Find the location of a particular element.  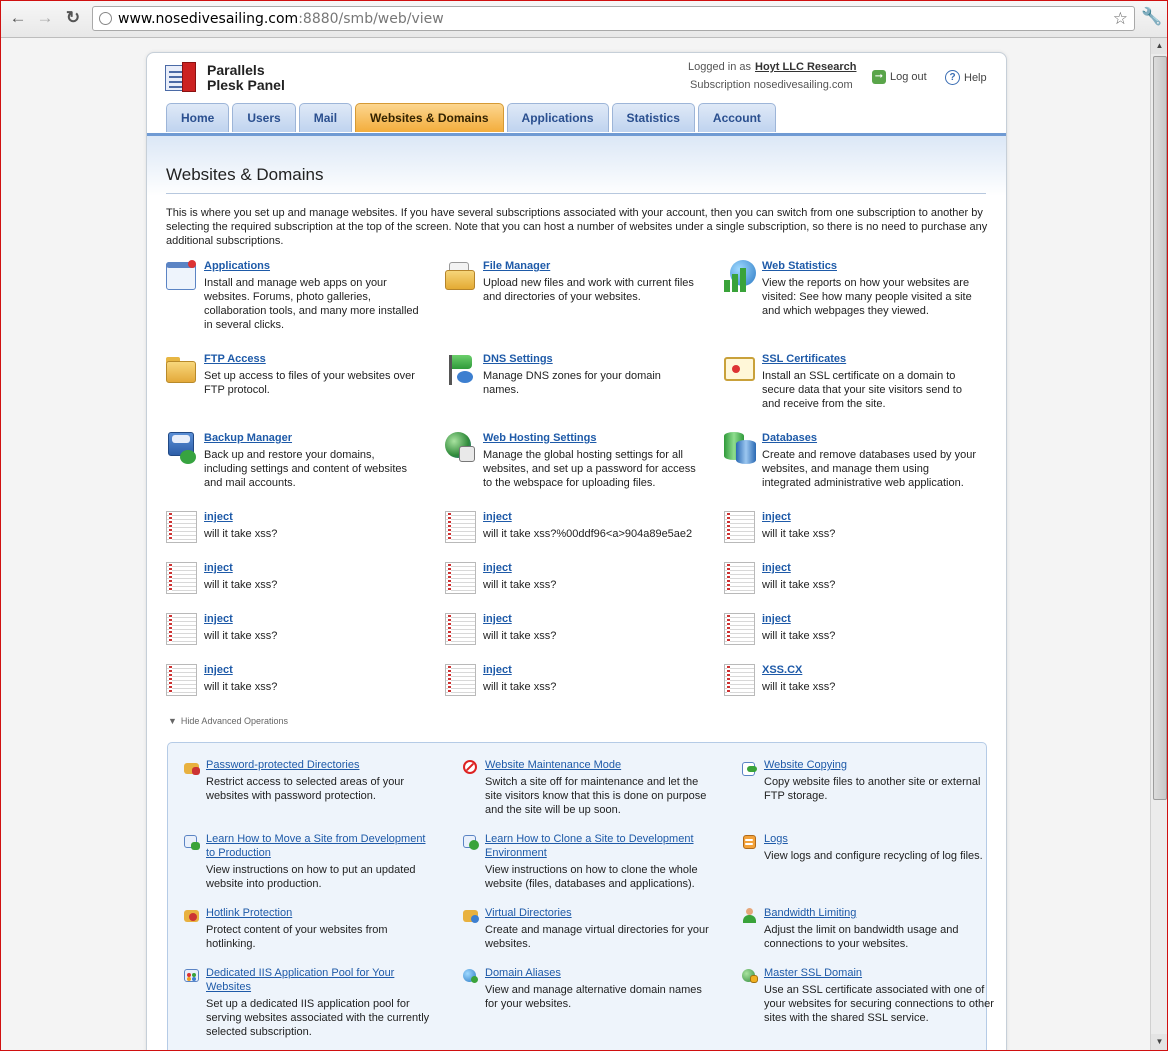

tab-account: Account is located at coordinates (736, 117).